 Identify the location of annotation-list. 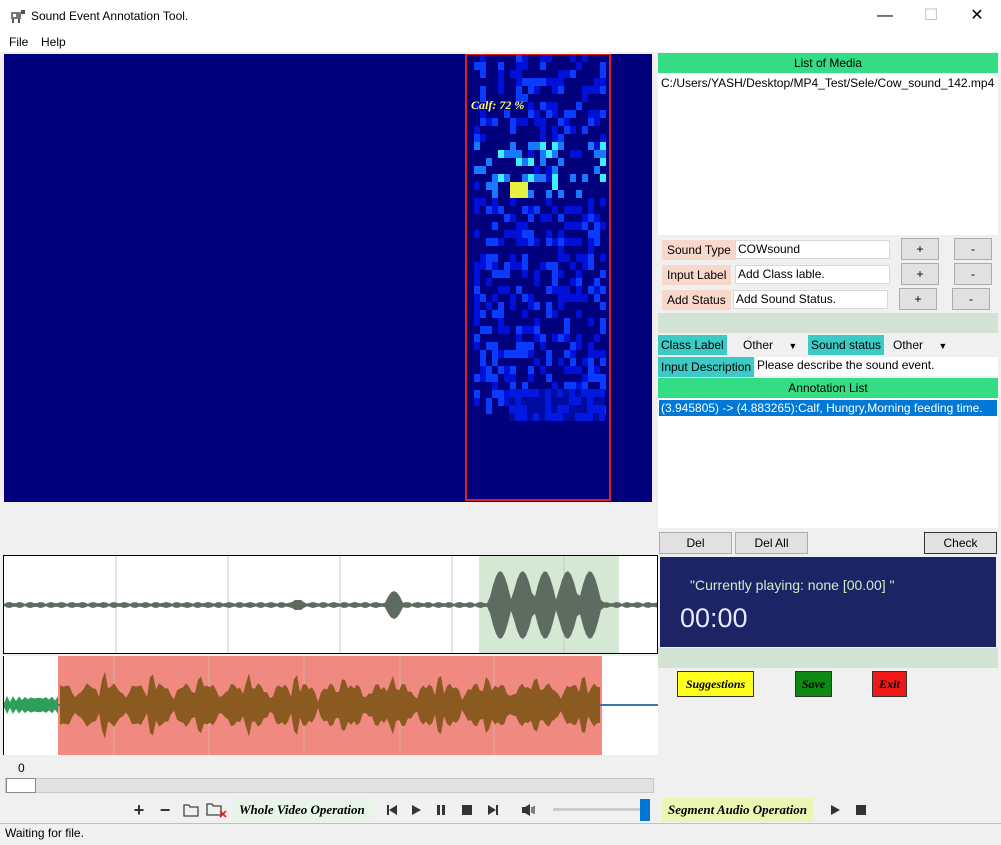
(828, 463).